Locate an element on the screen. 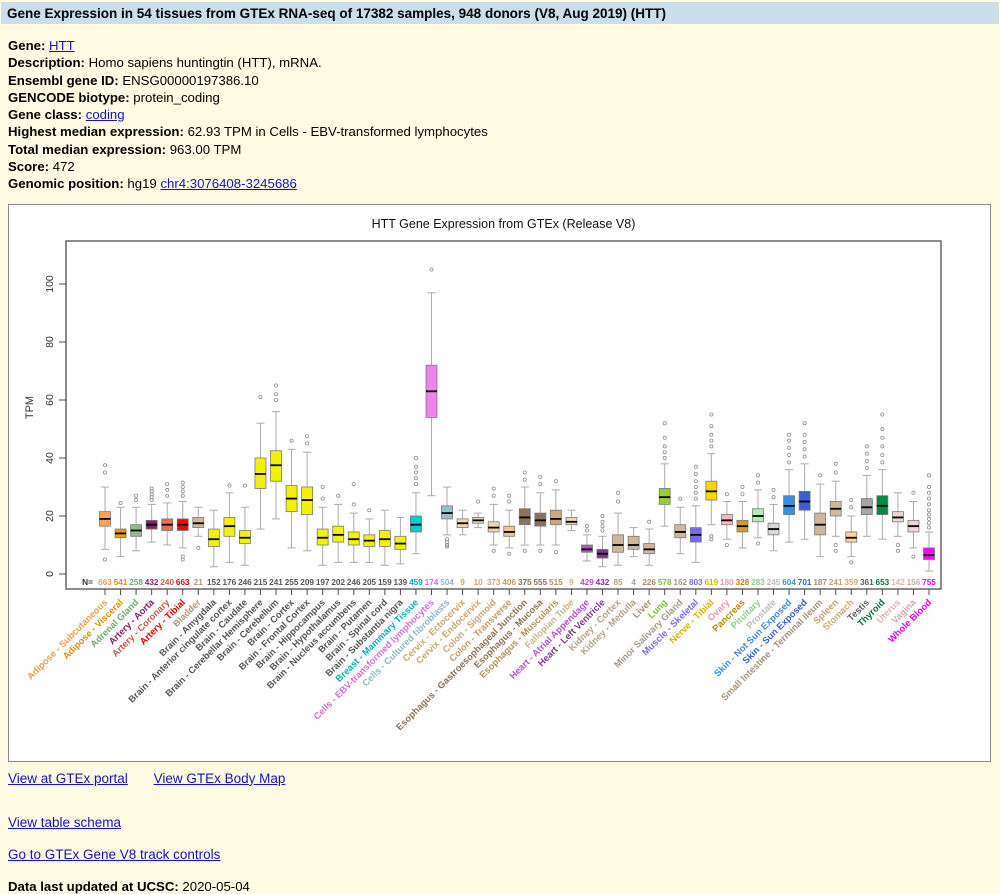 Image resolution: width=1000 pixels, height=894 pixels. info-value: protein_coding is located at coordinates (176, 97).